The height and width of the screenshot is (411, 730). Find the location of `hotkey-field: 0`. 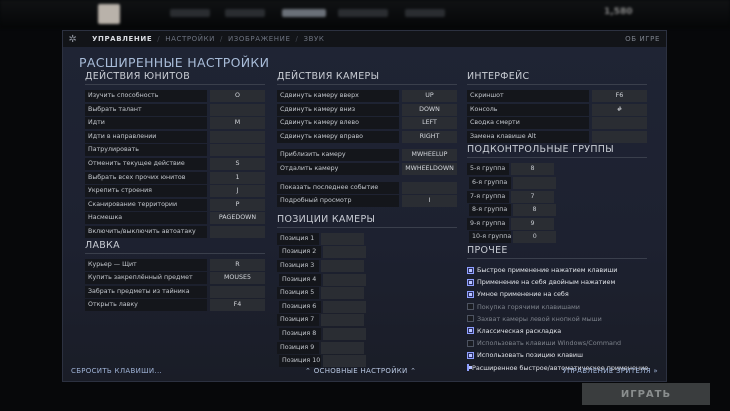

hotkey-field: 0 is located at coordinates (535, 237).